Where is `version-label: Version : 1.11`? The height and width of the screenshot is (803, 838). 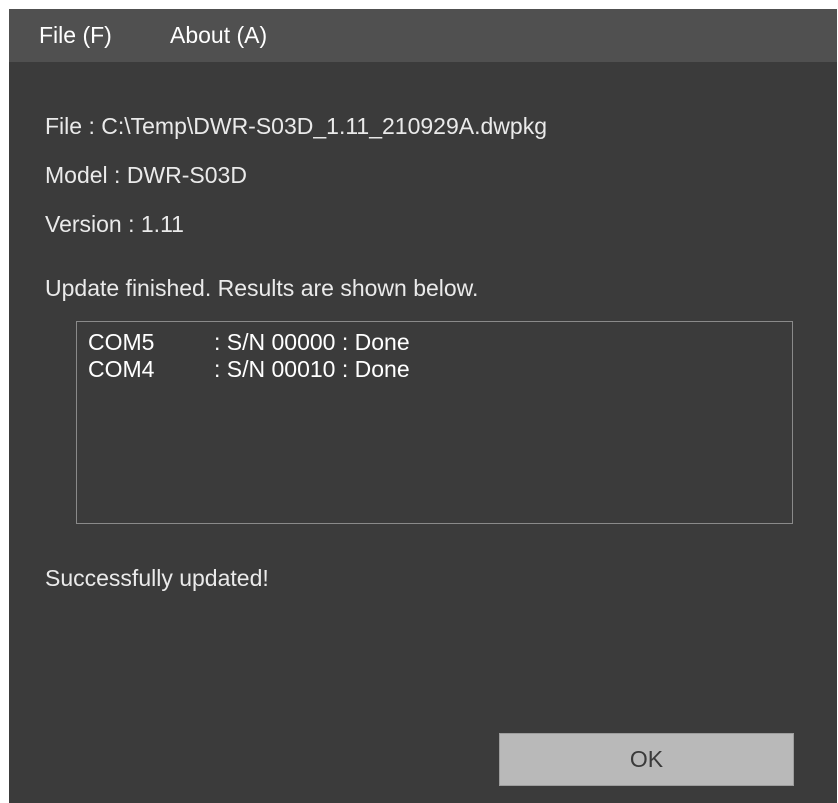 version-label: Version : 1.11 is located at coordinates (114, 224).